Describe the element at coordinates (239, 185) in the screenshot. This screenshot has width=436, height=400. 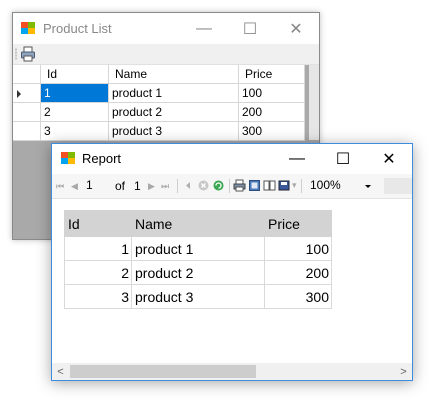
I see `print-icon` at that location.